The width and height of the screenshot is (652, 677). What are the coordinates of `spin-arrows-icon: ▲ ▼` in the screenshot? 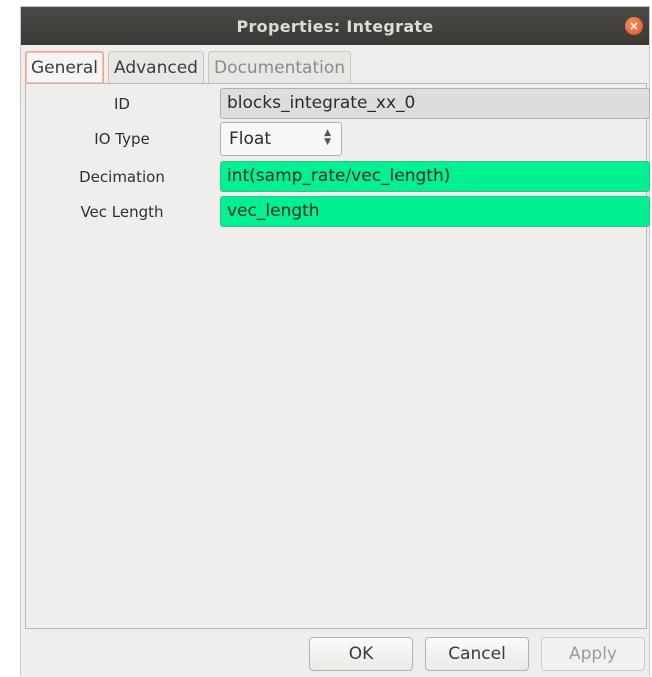 It's located at (327, 137).